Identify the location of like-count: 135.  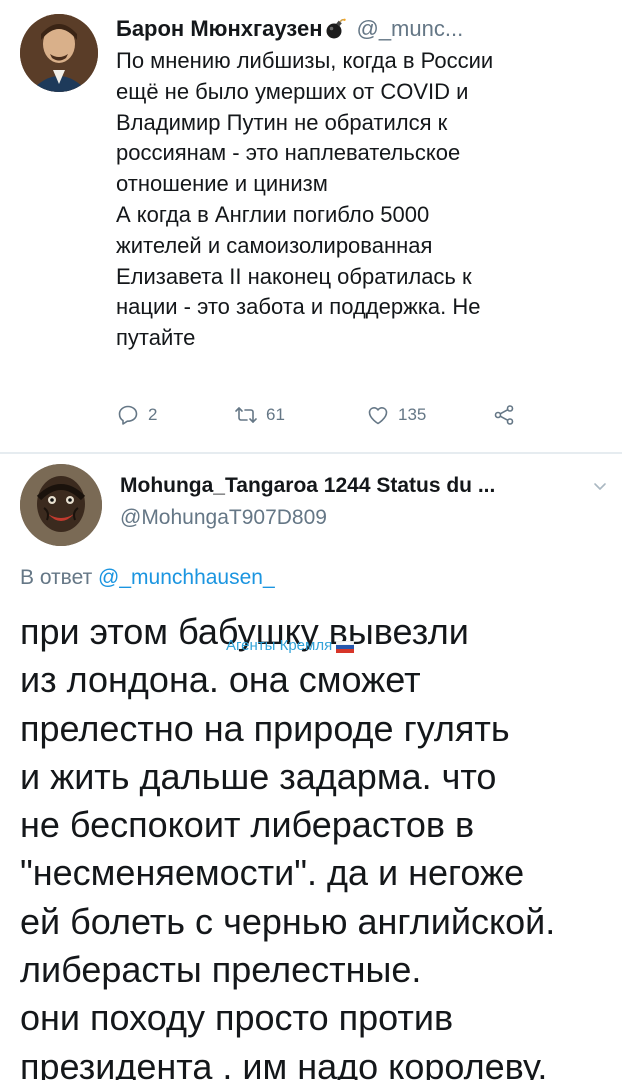
(412, 414).